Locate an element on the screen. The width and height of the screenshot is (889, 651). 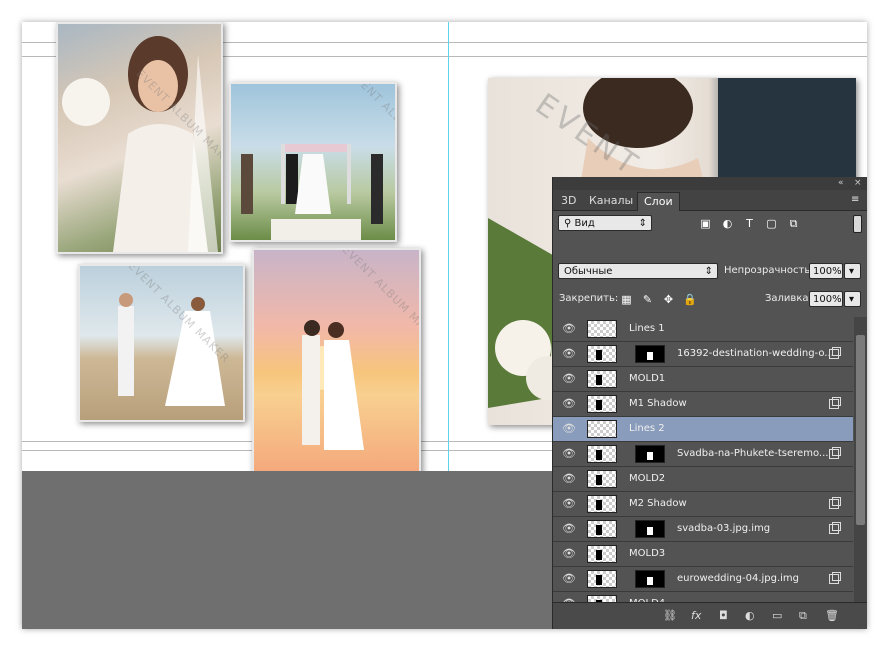
sunset-couple-graphic is located at coordinates (333, 385).